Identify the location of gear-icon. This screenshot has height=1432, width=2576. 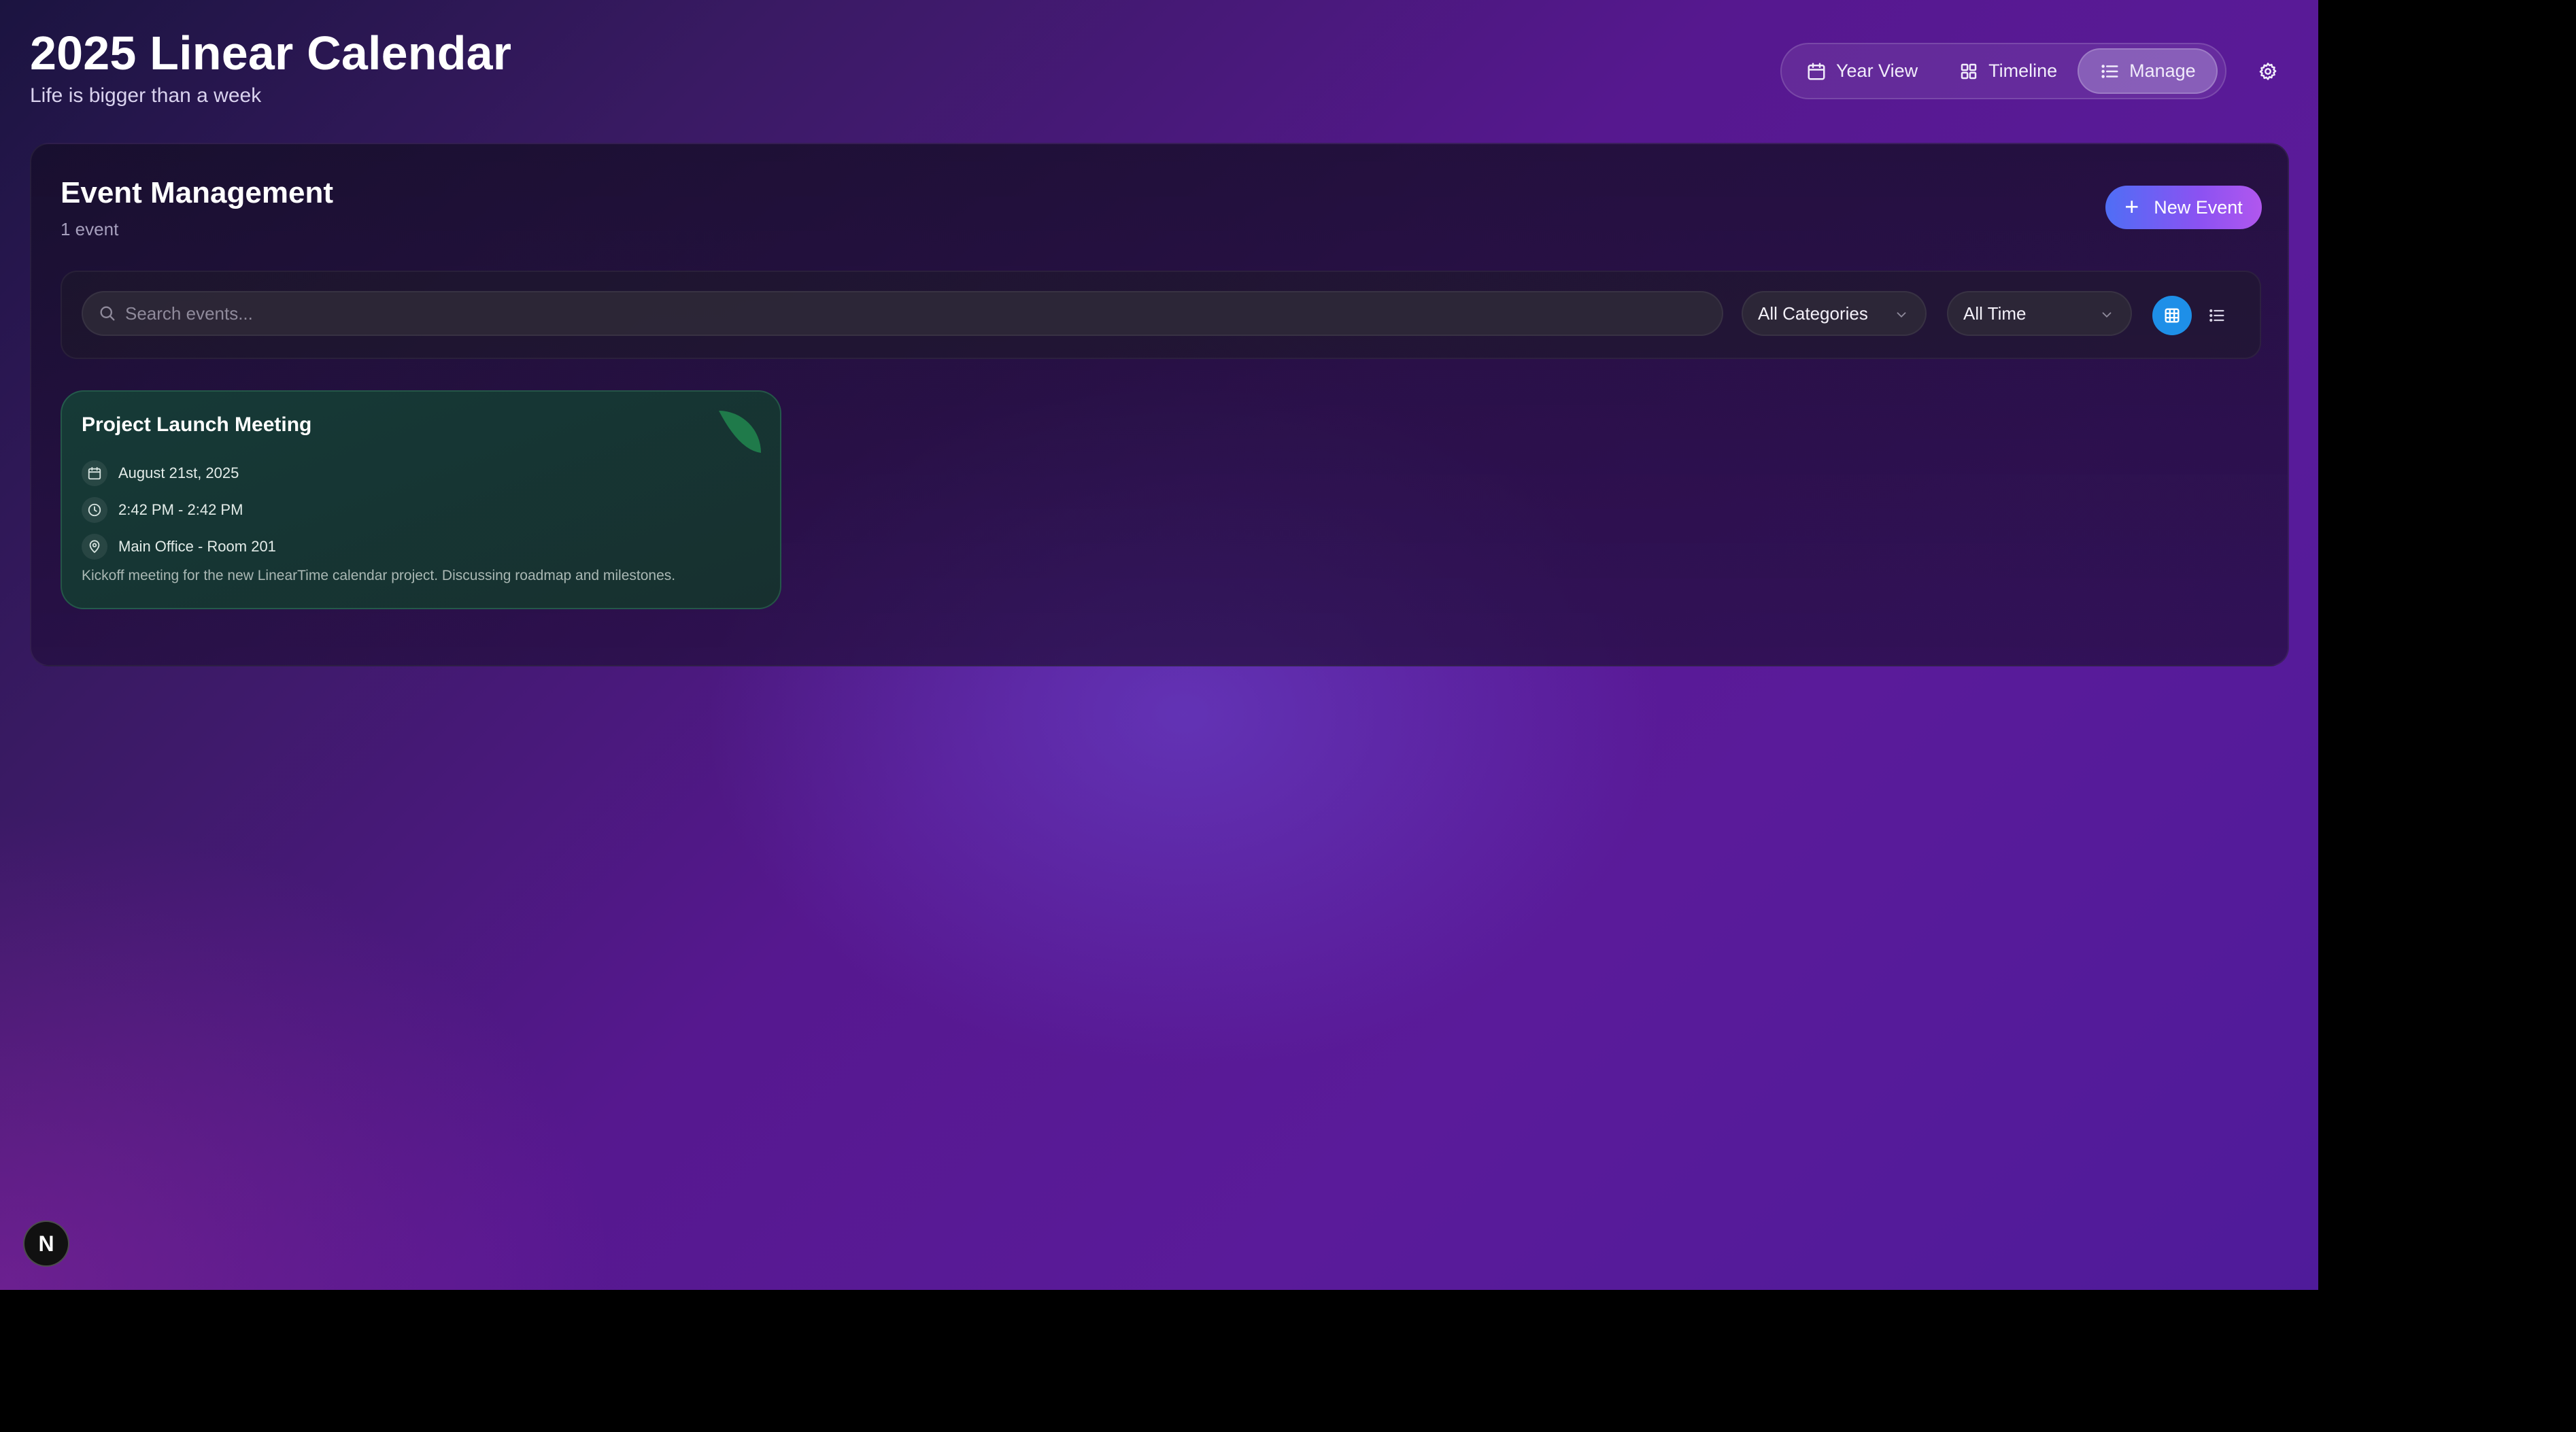
(2268, 71).